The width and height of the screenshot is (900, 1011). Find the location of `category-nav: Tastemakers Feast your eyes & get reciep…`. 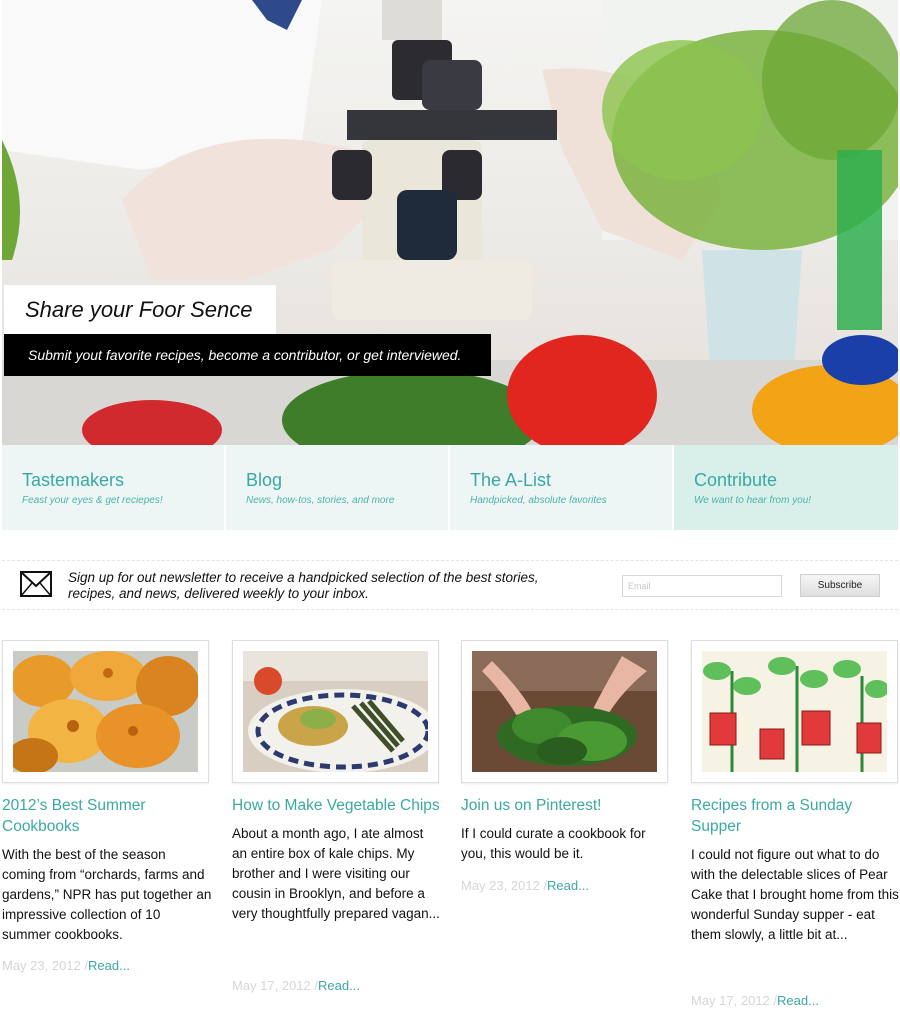

category-nav: Tastemakers Feast your eyes & get reciep… is located at coordinates (450, 487).